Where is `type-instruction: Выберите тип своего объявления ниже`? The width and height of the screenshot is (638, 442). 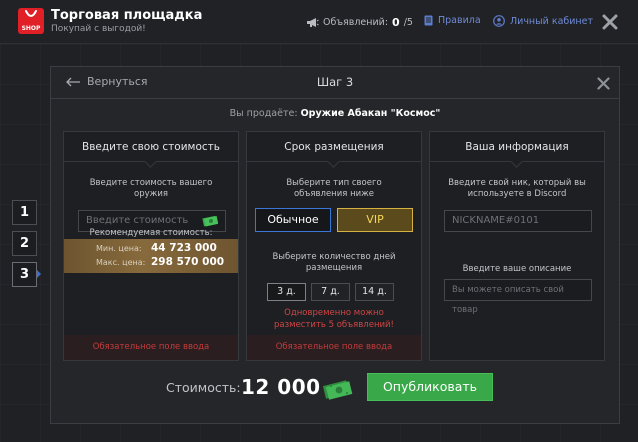 type-instruction: Выберите тип своего объявления ниже is located at coordinates (334, 188).